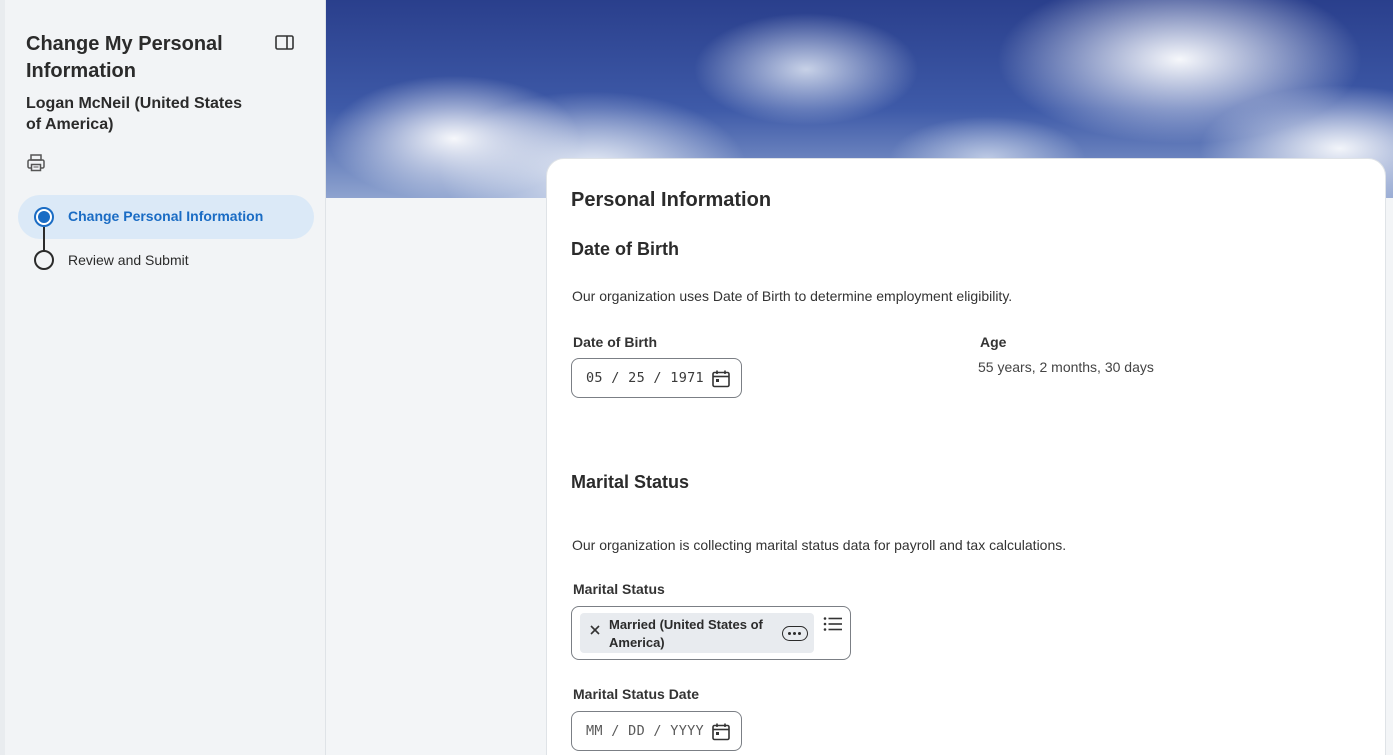 This screenshot has height=755, width=1393. I want to click on more-options-icon, so click(795, 633).